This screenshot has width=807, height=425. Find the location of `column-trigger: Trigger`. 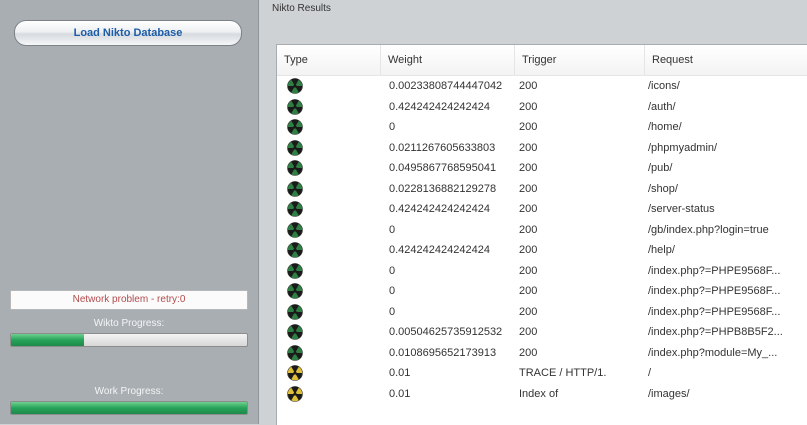

column-trigger: Trigger is located at coordinates (580, 60).